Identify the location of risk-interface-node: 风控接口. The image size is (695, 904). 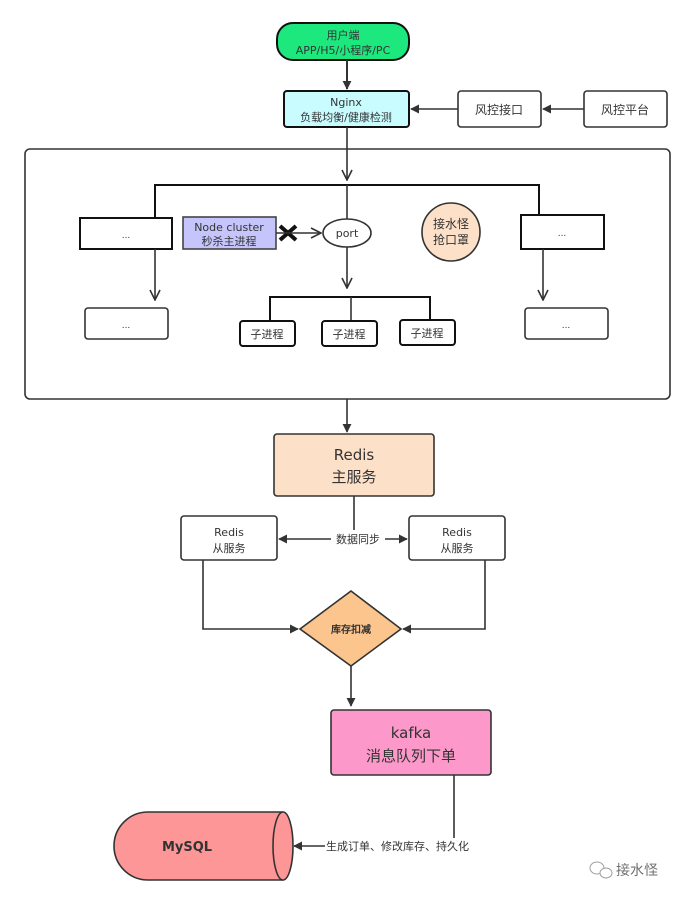
(499, 109).